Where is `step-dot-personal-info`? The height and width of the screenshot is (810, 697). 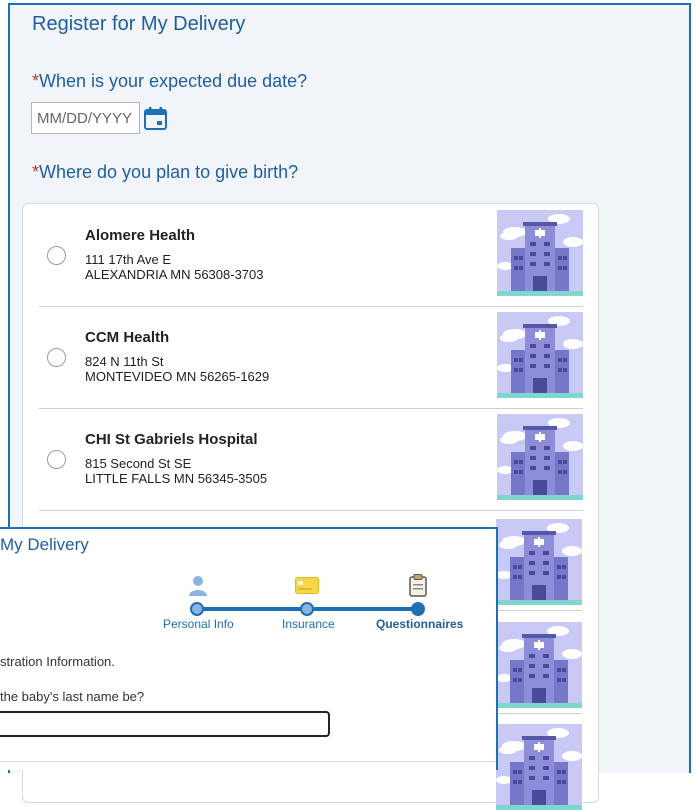
step-dot-personal-info is located at coordinates (197, 609).